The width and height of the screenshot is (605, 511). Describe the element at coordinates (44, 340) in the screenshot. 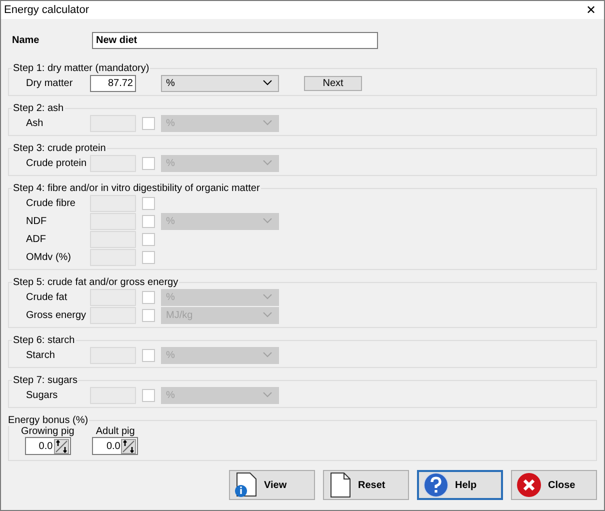

I see `group-title: Step 6: starch` at that location.